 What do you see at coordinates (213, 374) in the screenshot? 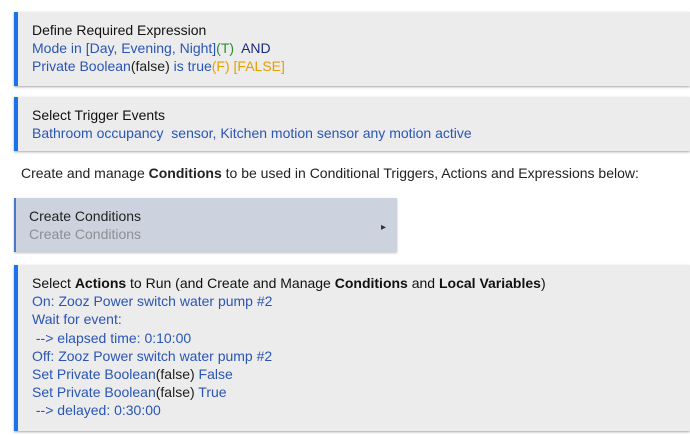
I see `action-boolean-result: False` at bounding box center [213, 374].